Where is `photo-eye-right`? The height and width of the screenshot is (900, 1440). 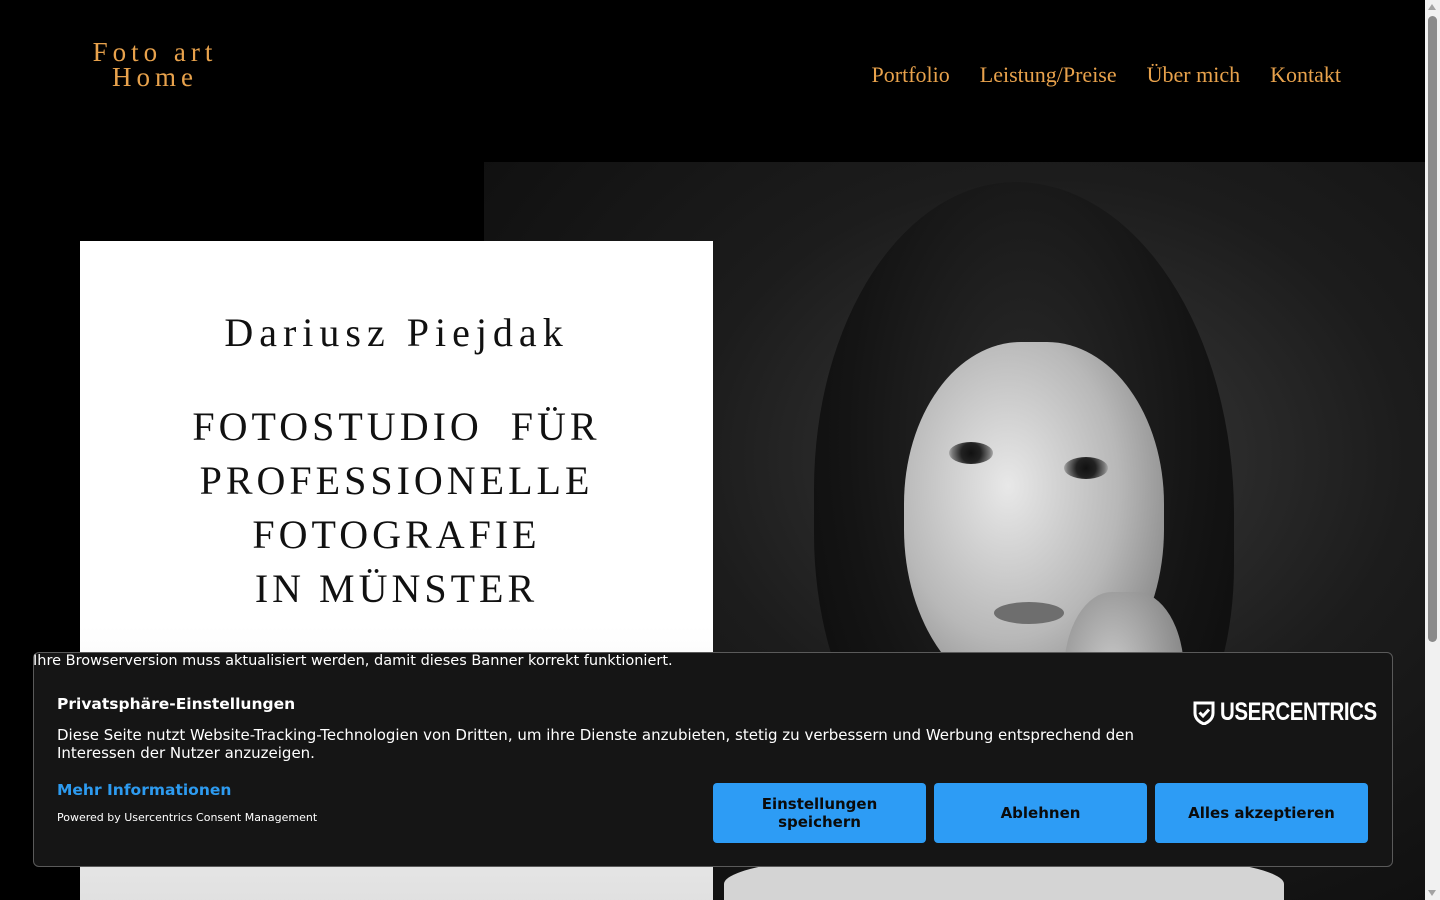 photo-eye-right is located at coordinates (1086, 468).